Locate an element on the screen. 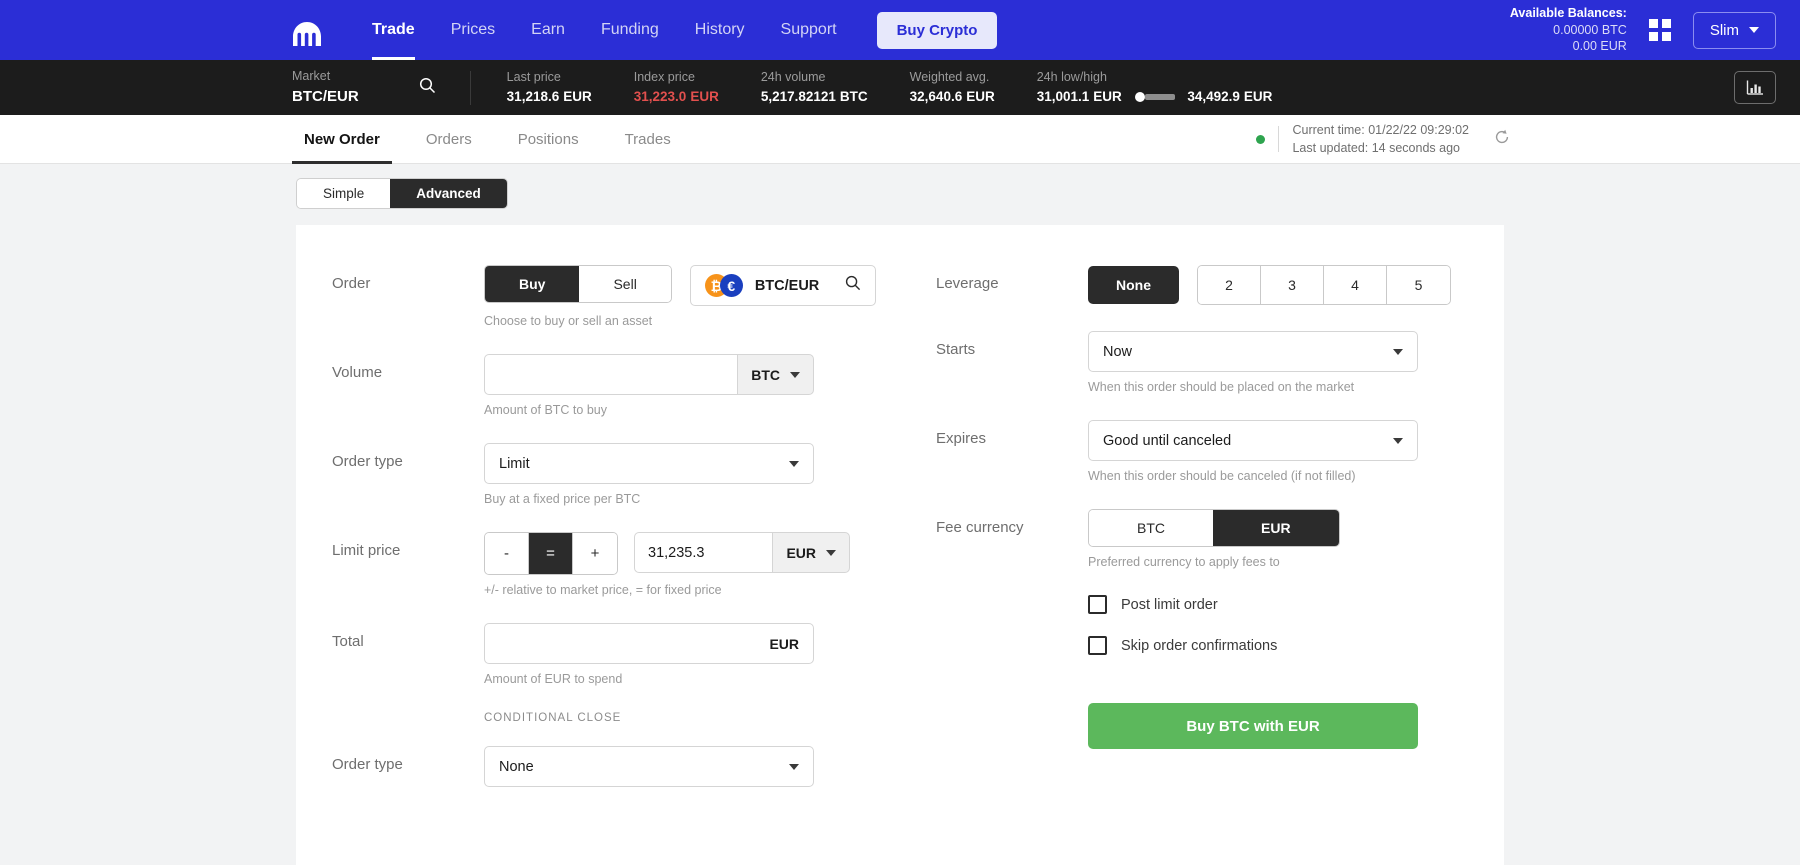 This screenshot has height=865, width=1800. nav-link-funding: Funding is located at coordinates (630, 30).